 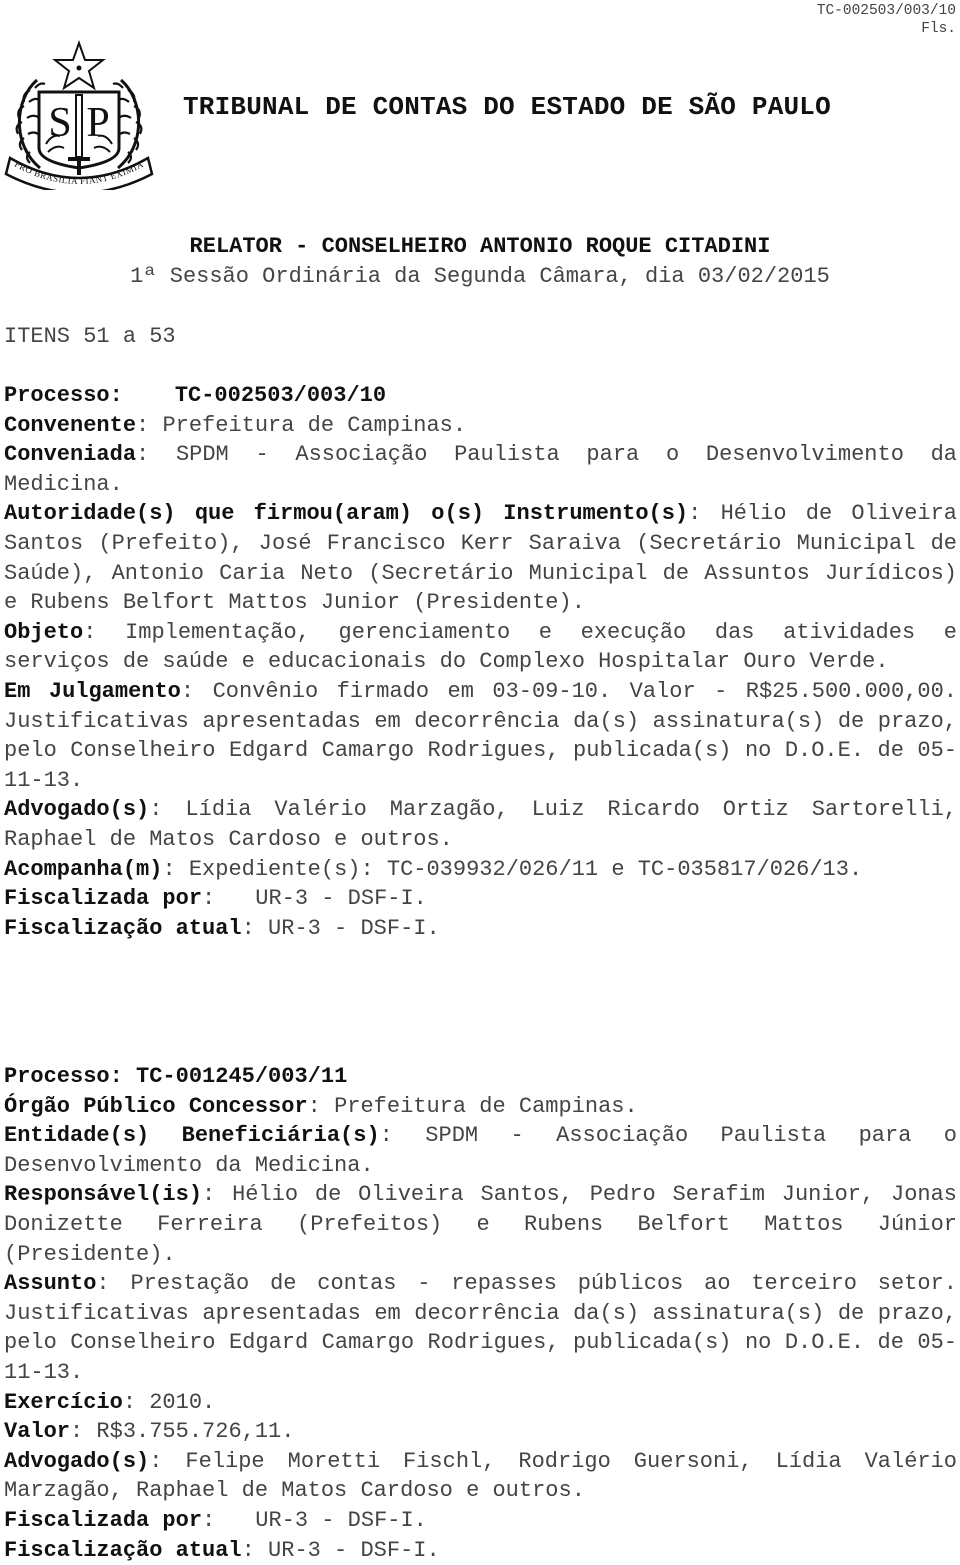 What do you see at coordinates (938, 29) in the screenshot?
I see `folio-label: Fls.` at bounding box center [938, 29].